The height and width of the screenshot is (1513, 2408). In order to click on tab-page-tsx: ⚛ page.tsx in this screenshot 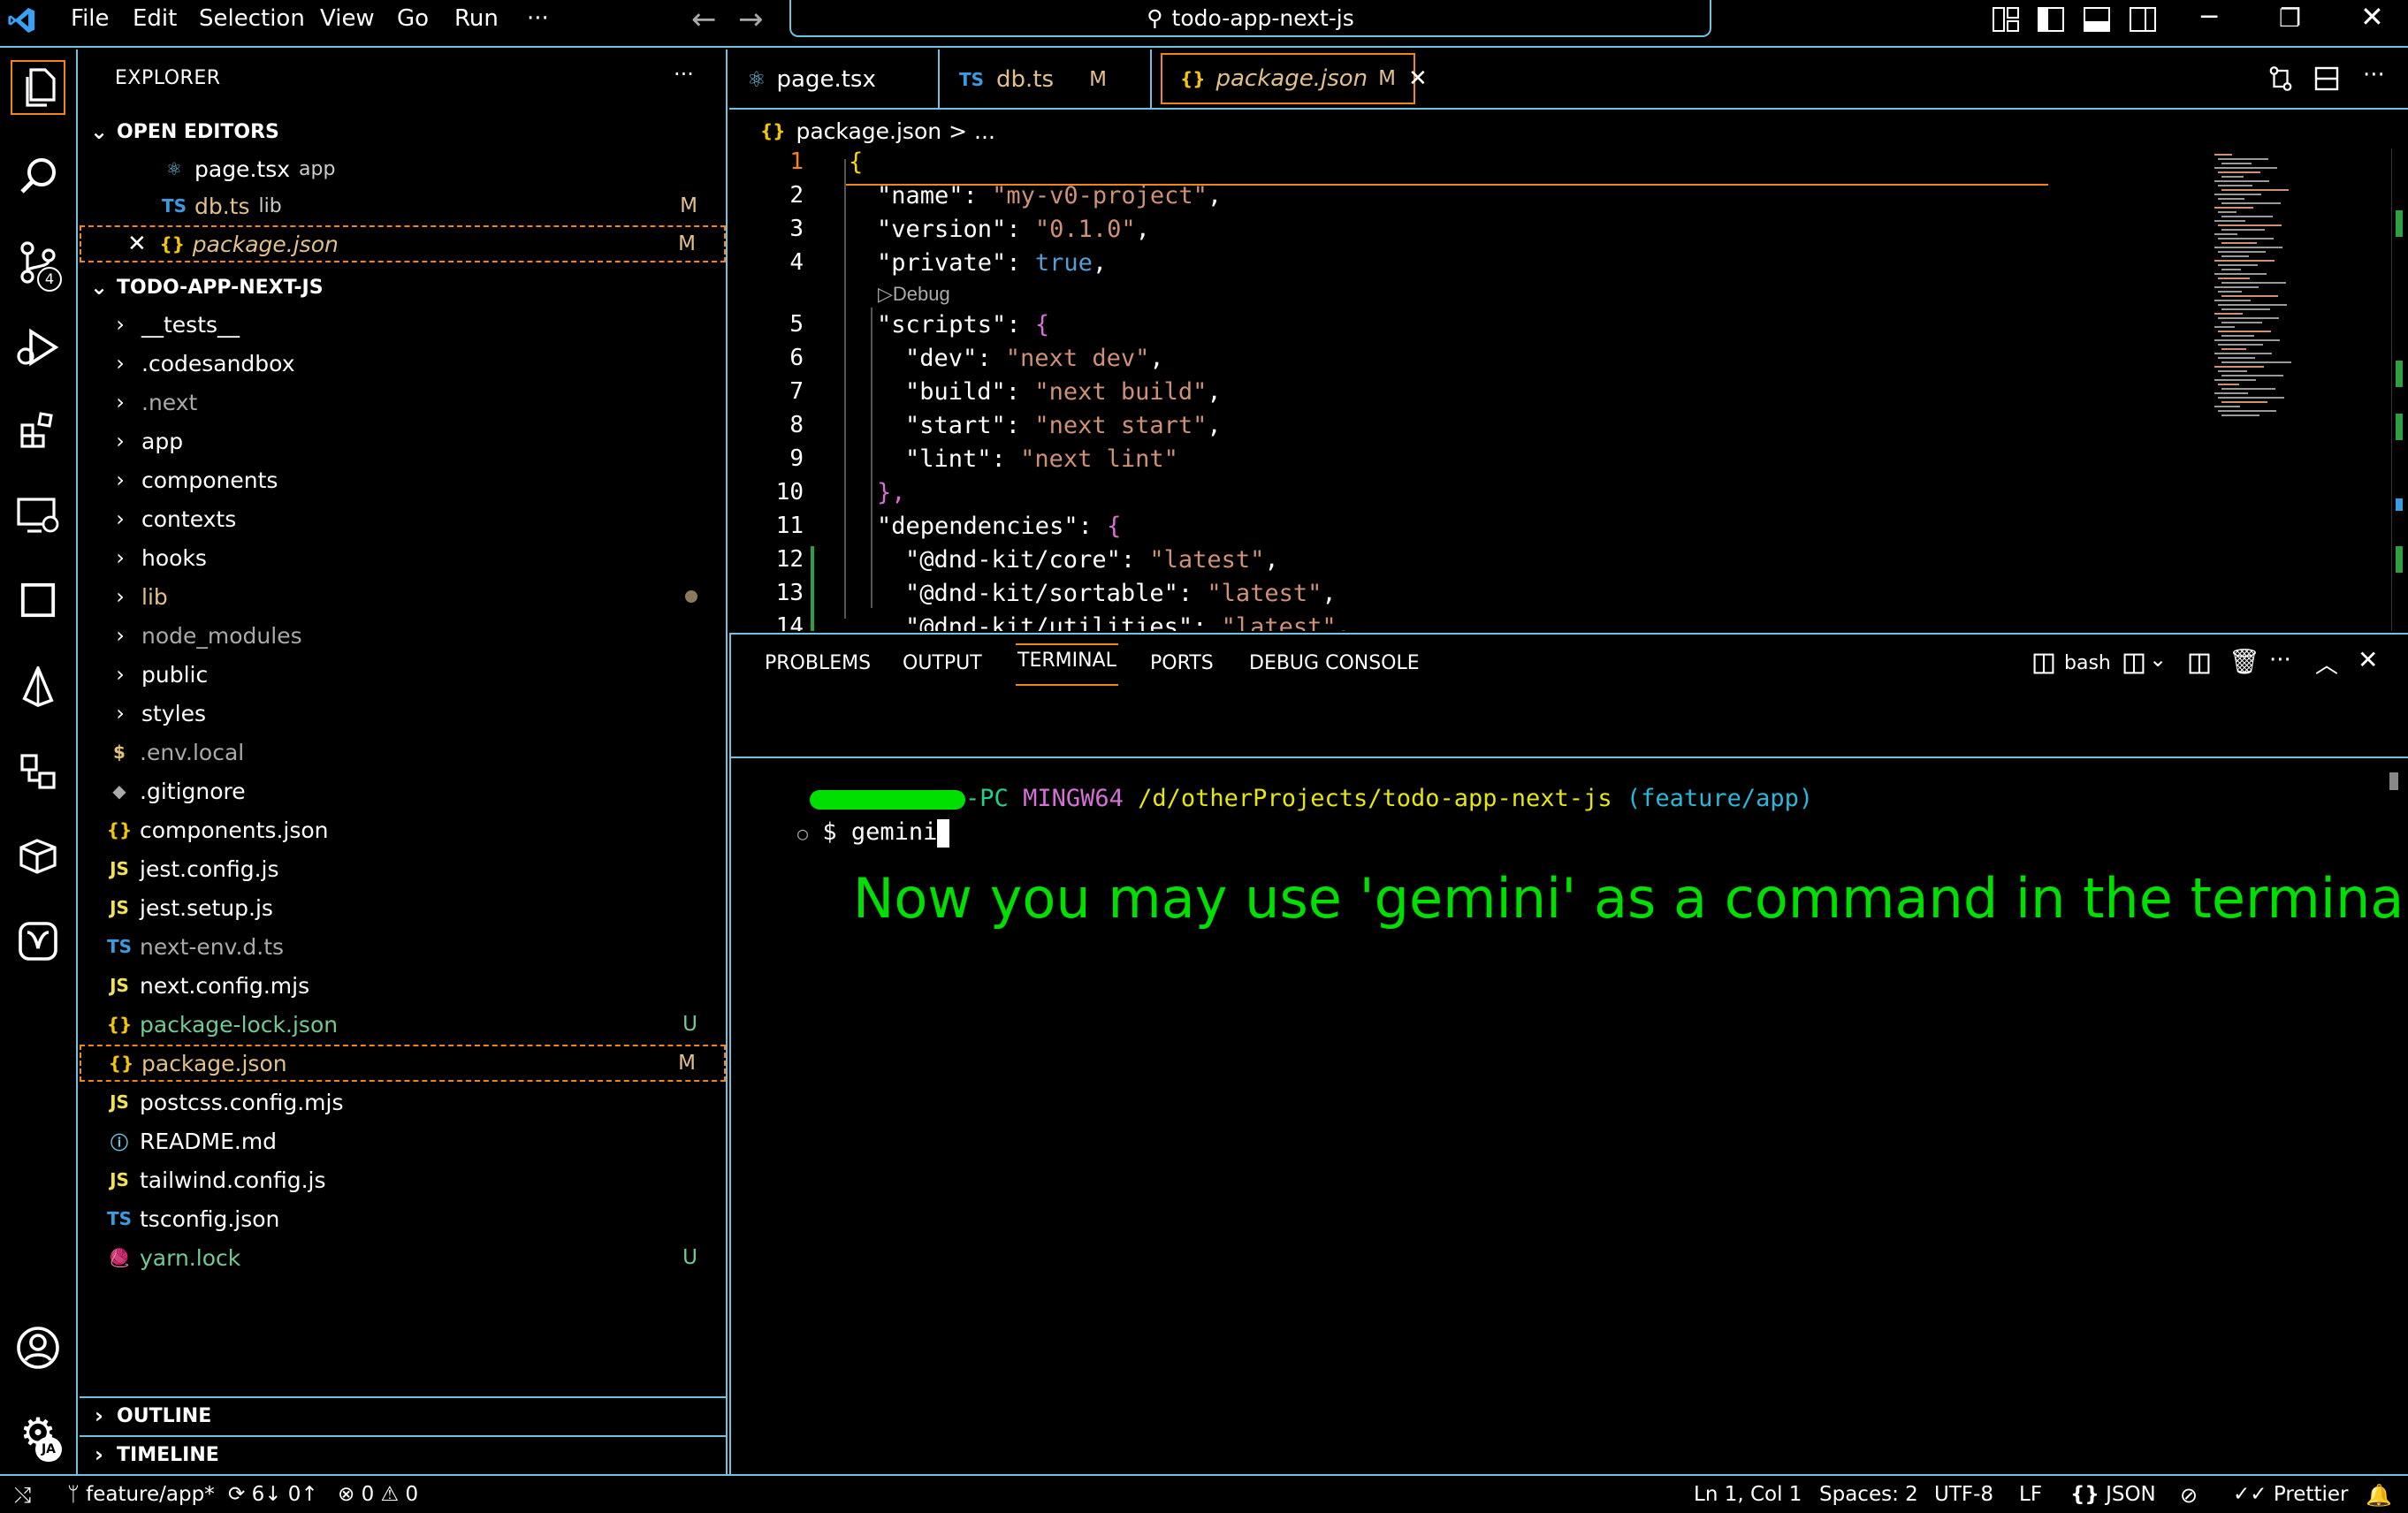, I will do `click(834, 79)`.